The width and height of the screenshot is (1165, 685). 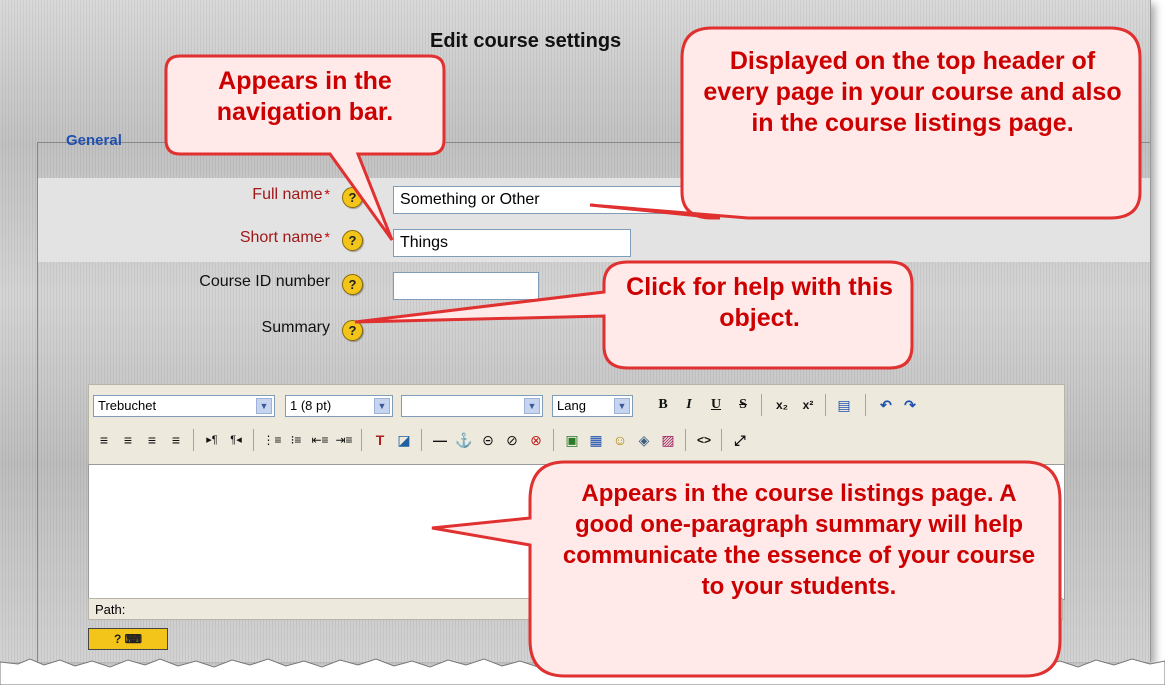 What do you see at coordinates (759, 302) in the screenshot?
I see `help-callout-text: Click for help with this object.` at bounding box center [759, 302].